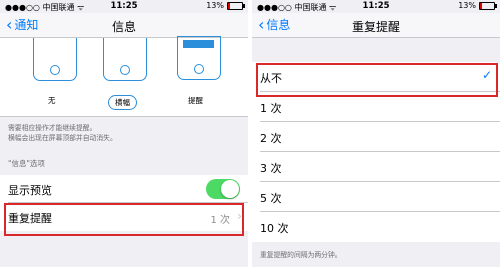 The width and height of the screenshot is (500, 267). I want to click on interval-footer: 重复提醒的间隔为两分钟。, so click(301, 255).